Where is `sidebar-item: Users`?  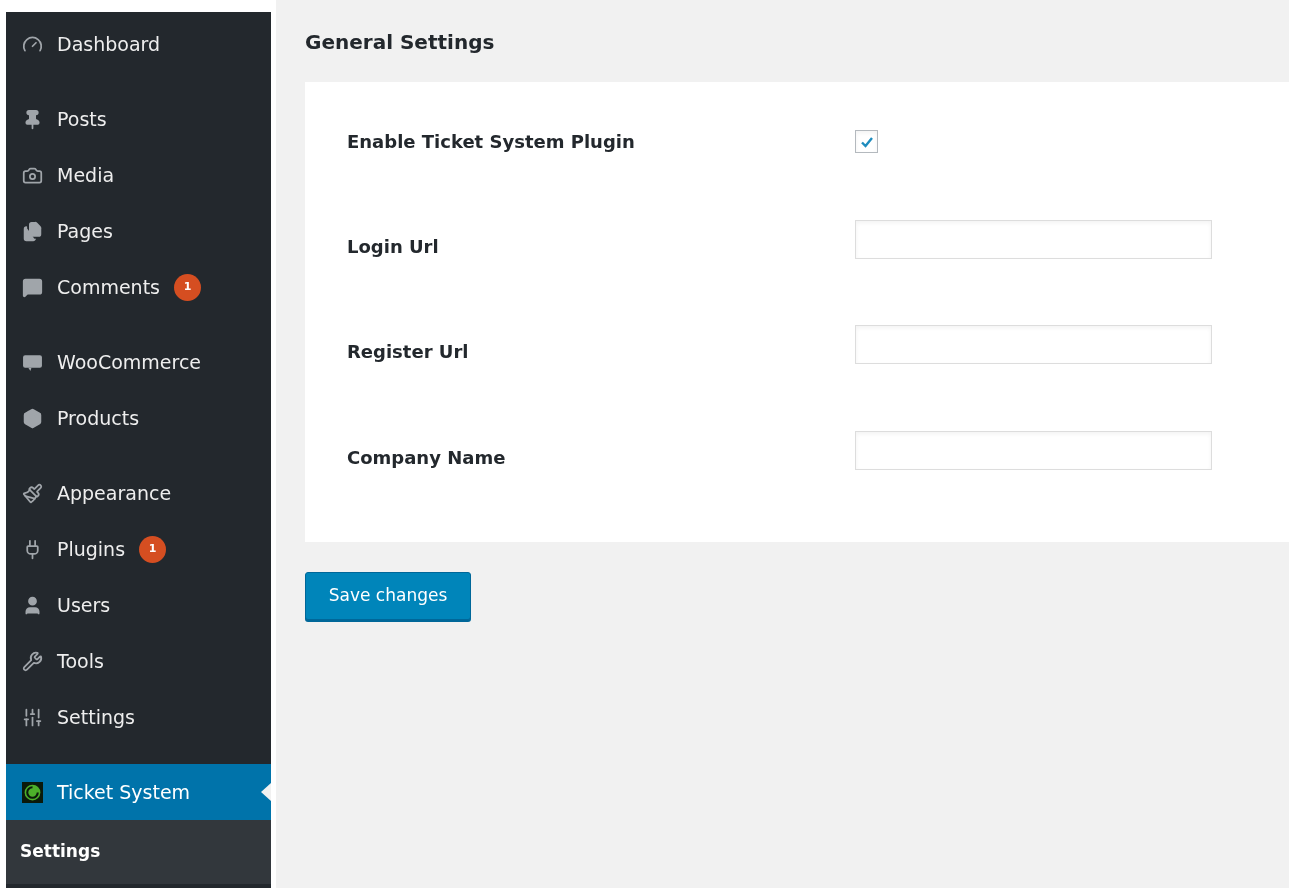 sidebar-item: Users is located at coordinates (138, 605).